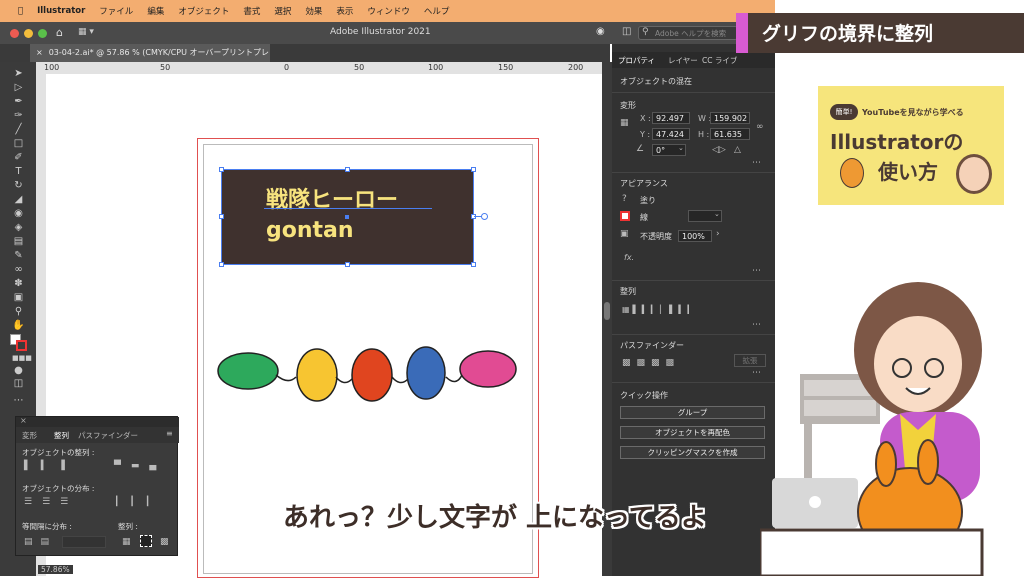 The image size is (1024, 578). What do you see at coordinates (695, 236) in the screenshot?
I see `opacity-field: 100%` at bounding box center [695, 236].